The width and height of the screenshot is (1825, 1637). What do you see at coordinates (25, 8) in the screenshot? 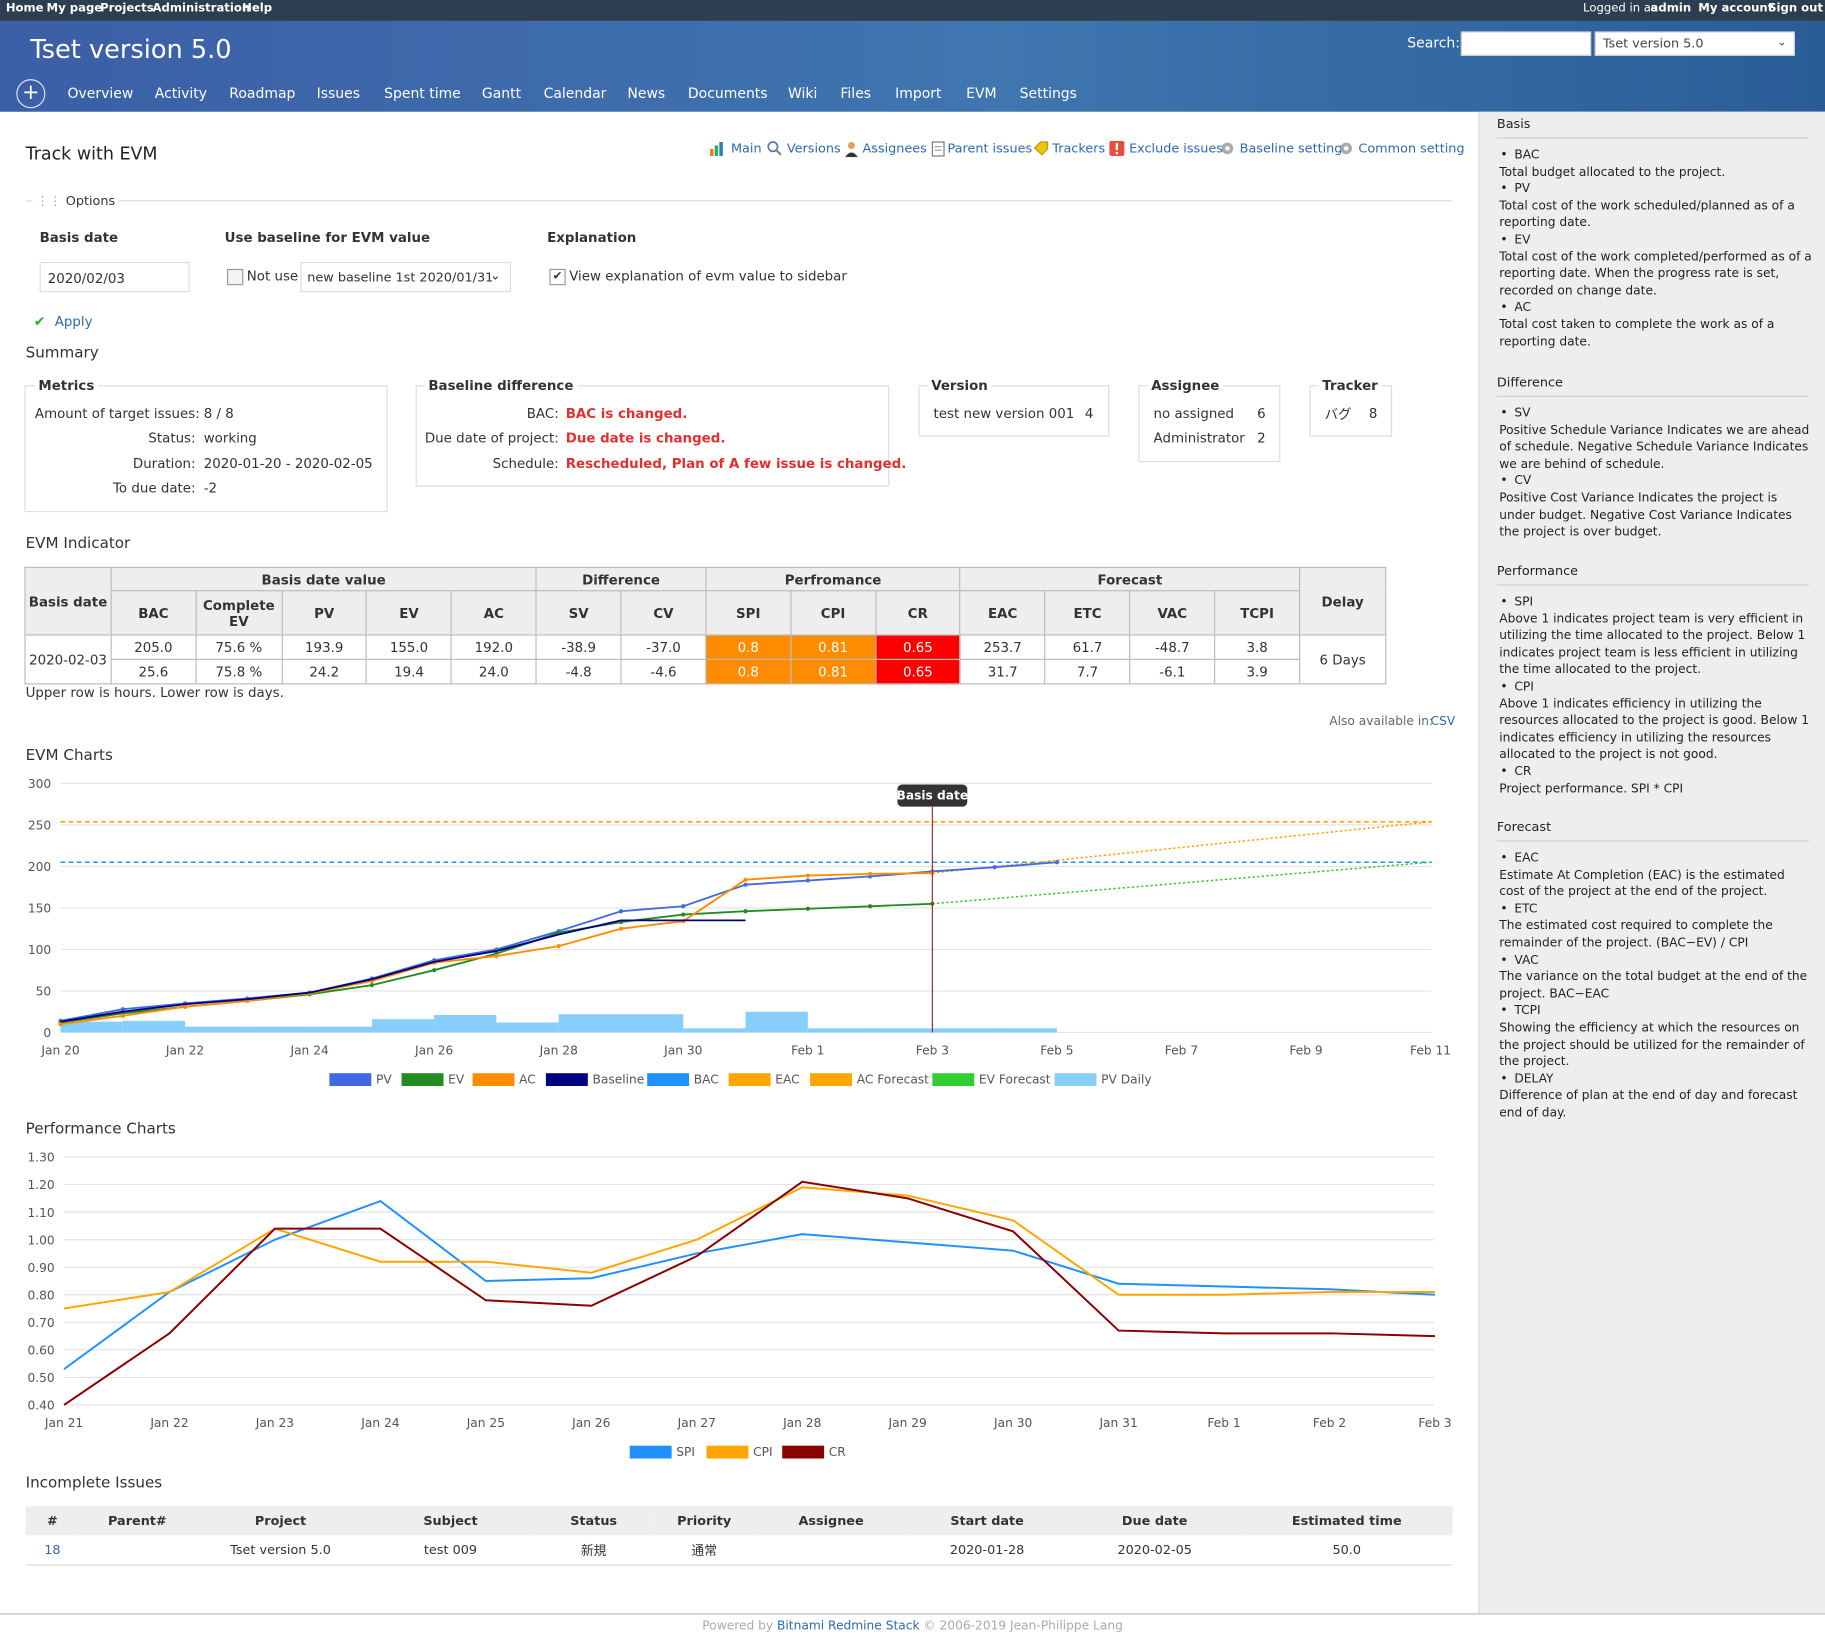
I see `top-link-home: Home` at bounding box center [25, 8].